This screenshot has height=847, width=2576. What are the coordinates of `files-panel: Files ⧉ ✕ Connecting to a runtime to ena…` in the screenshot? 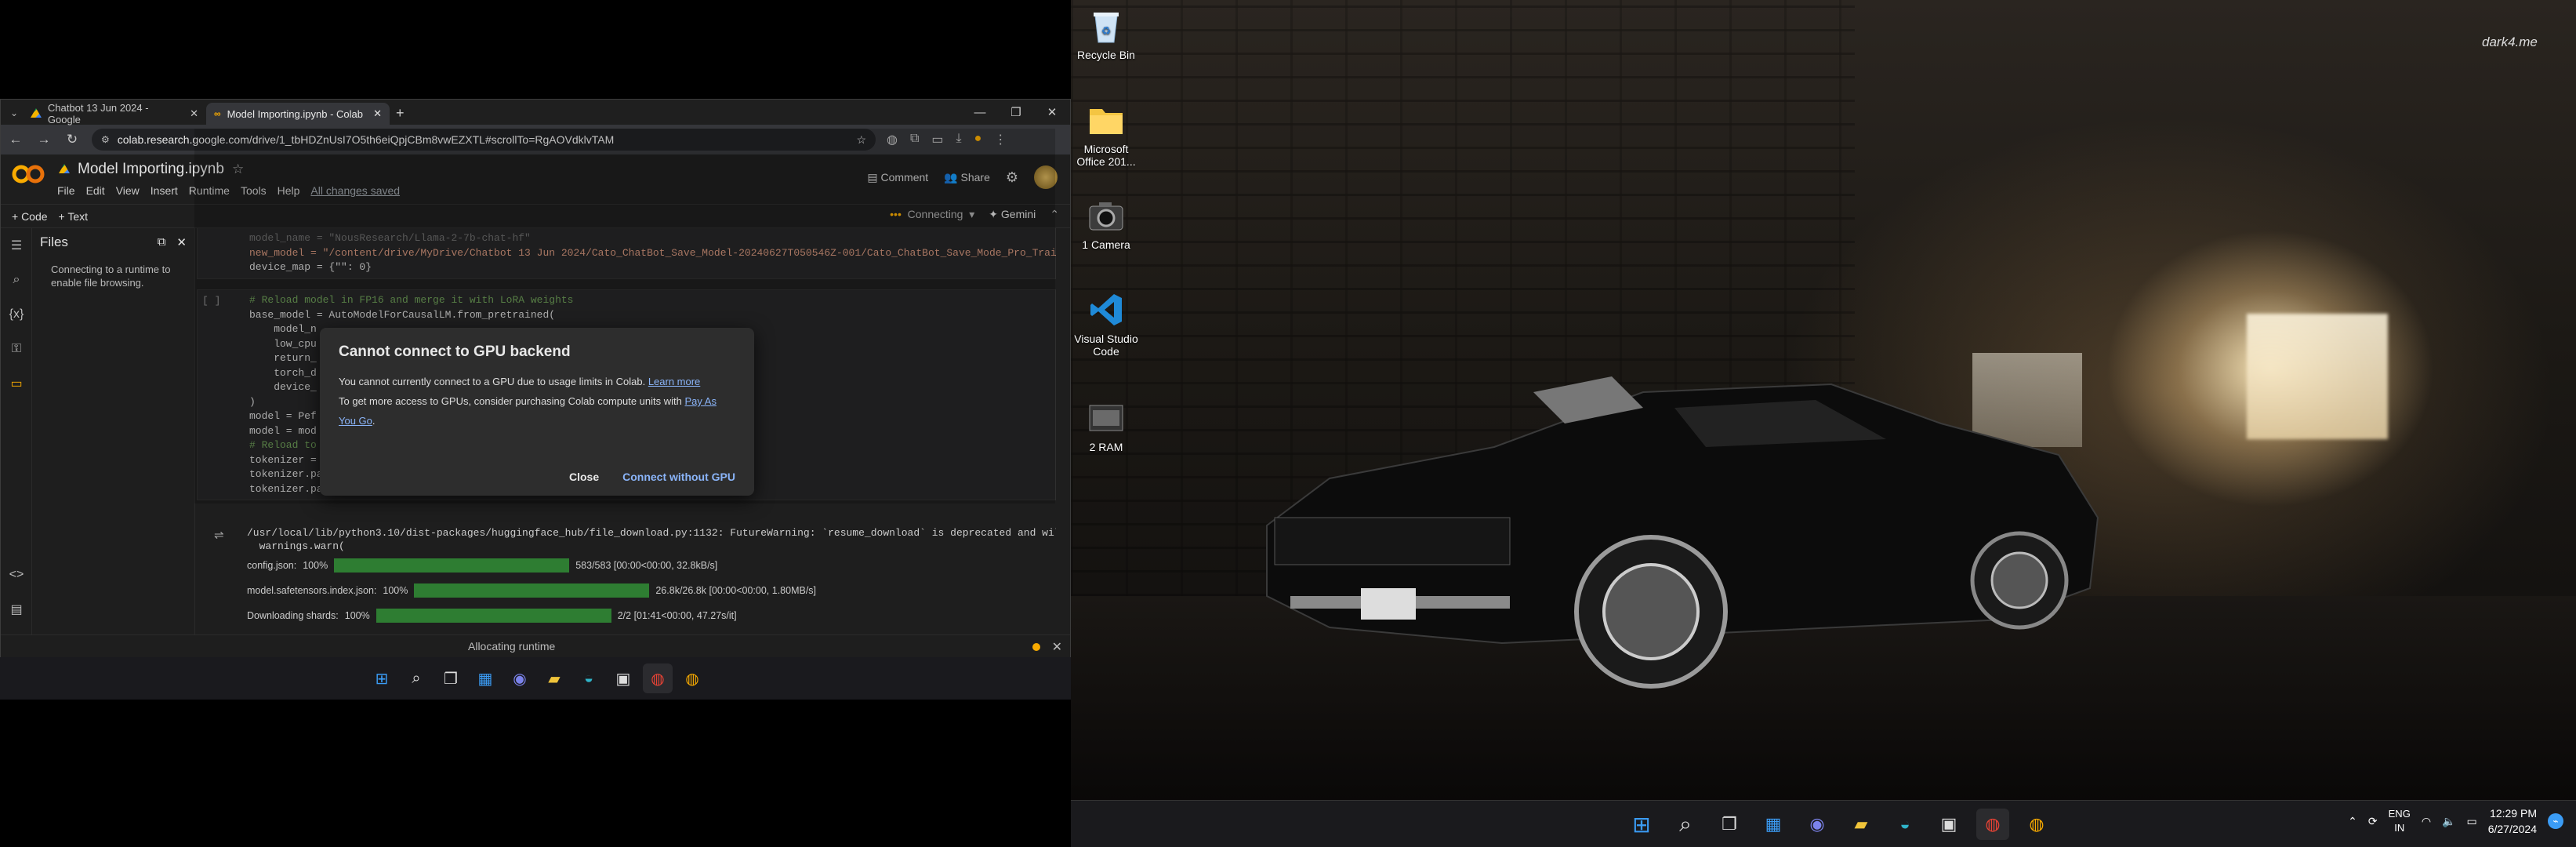 It's located at (113, 443).